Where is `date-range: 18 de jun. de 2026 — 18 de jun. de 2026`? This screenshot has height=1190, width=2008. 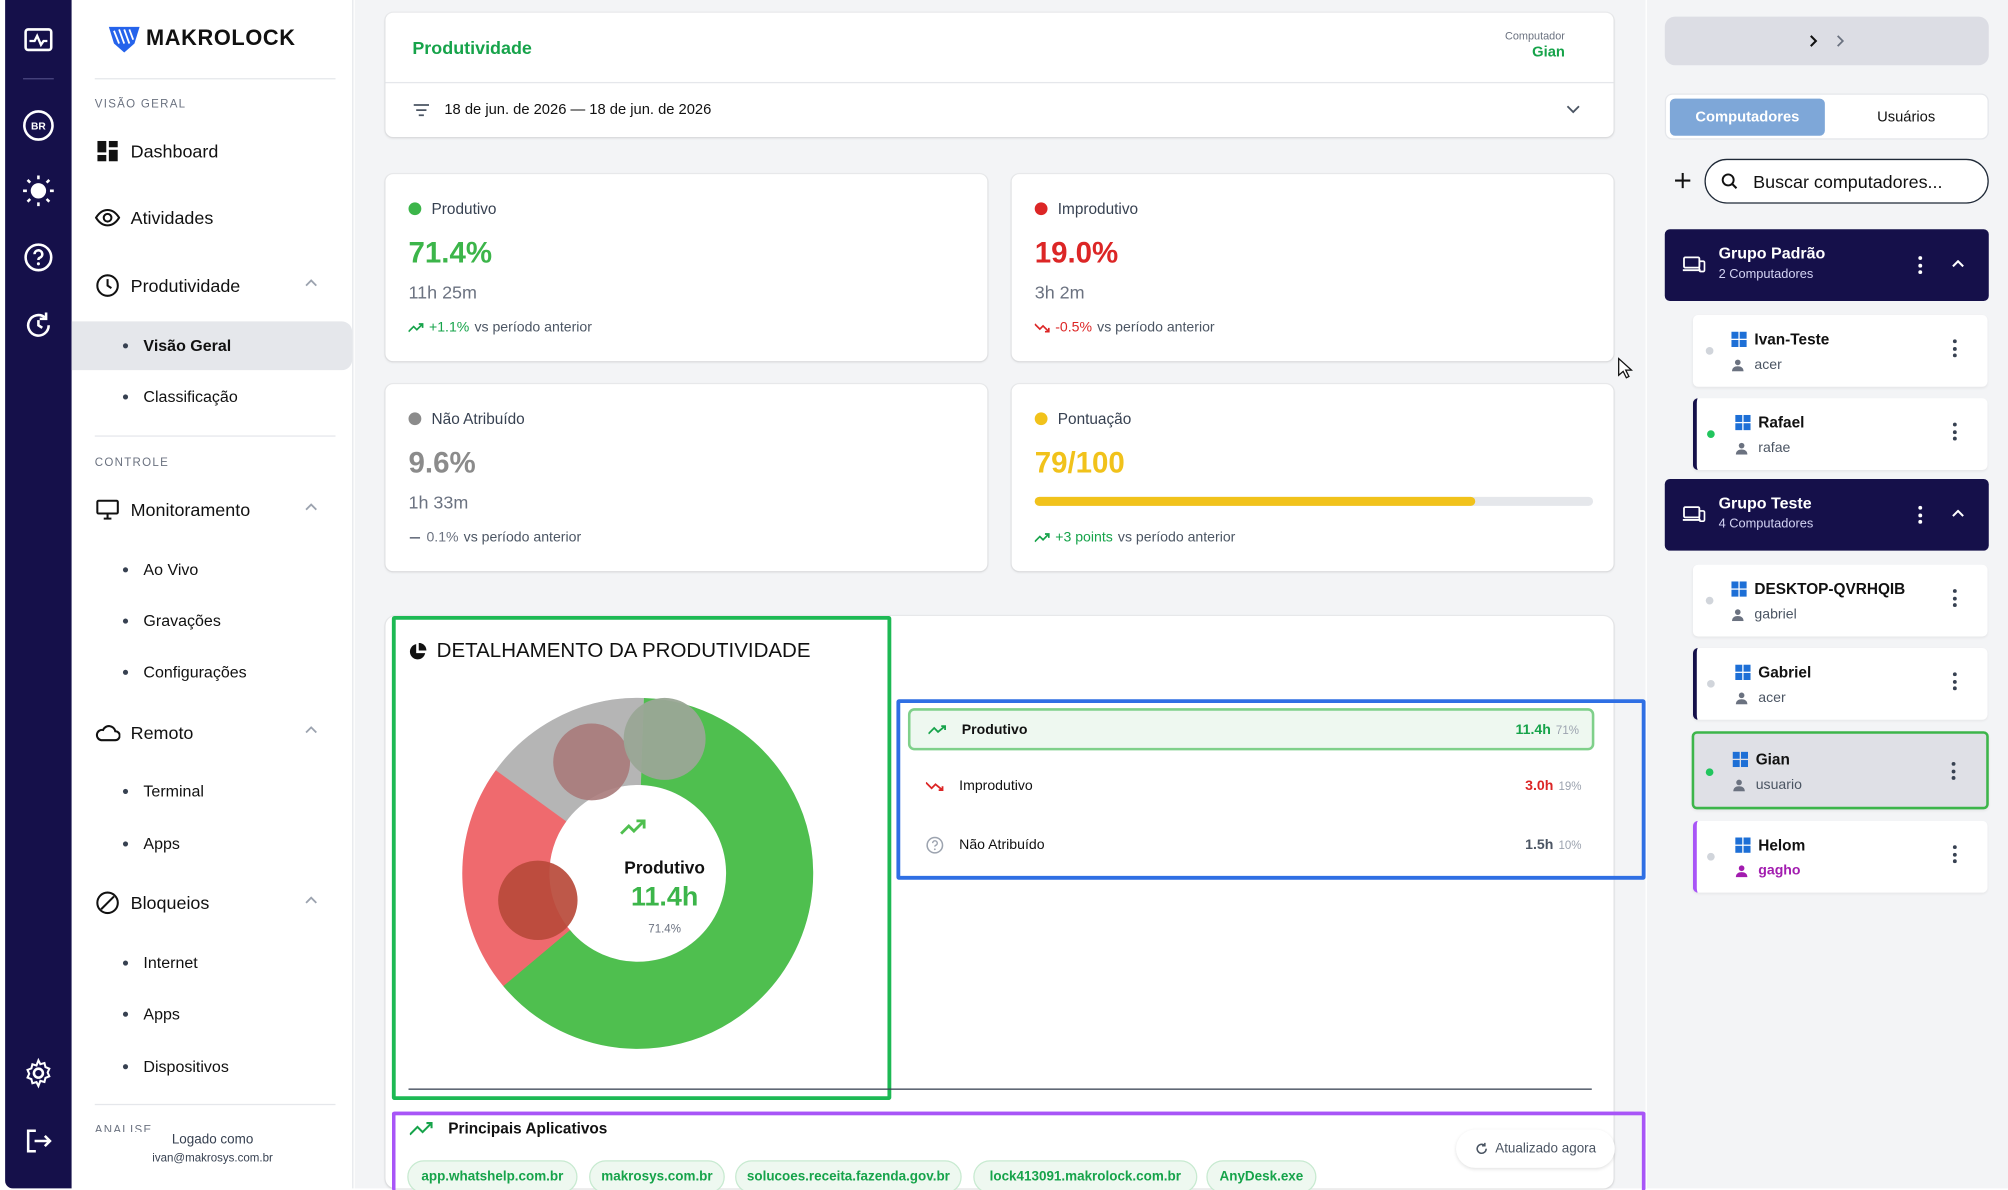 date-range: 18 de jun. de 2026 — 18 de jun. de 2026 is located at coordinates (578, 110).